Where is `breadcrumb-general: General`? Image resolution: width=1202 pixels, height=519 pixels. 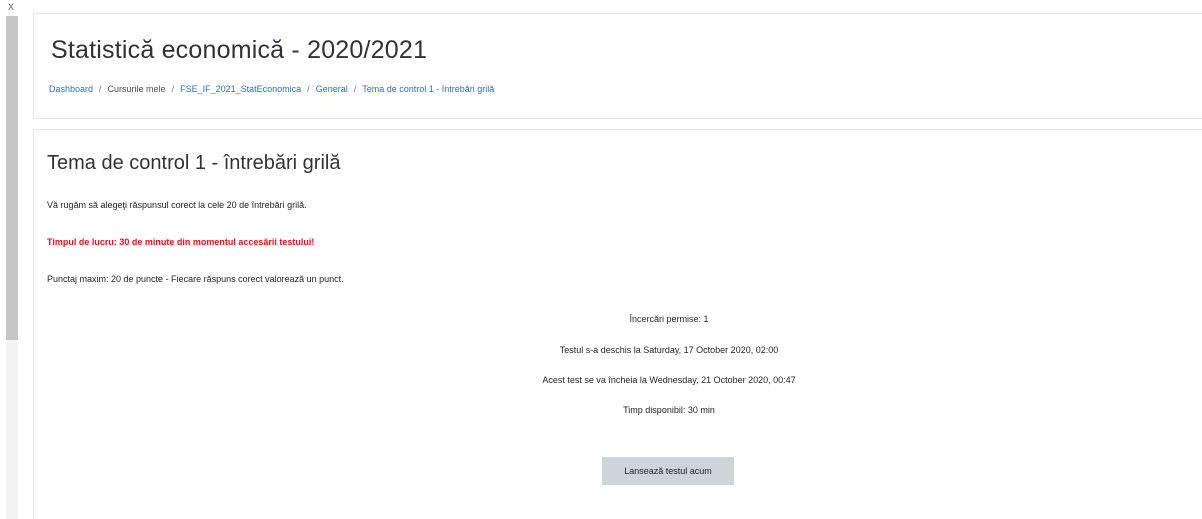 breadcrumb-general: General is located at coordinates (332, 89).